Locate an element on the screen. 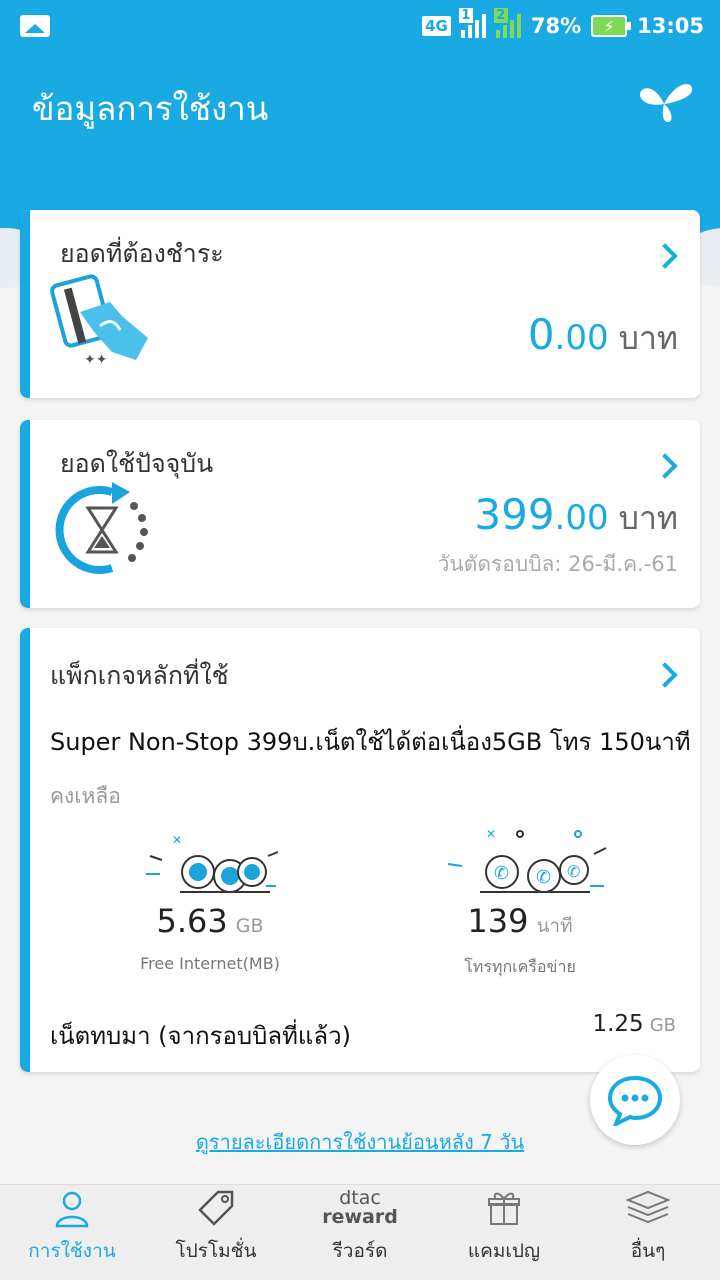  nav-reward: dtac reward รีวอร์ด is located at coordinates (360, 1232).